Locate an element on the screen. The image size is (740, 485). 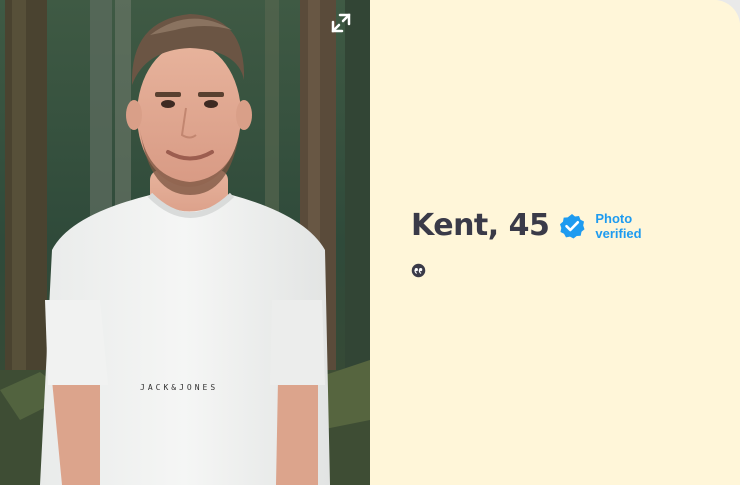
expand-photo-button is located at coordinates (341, 23).